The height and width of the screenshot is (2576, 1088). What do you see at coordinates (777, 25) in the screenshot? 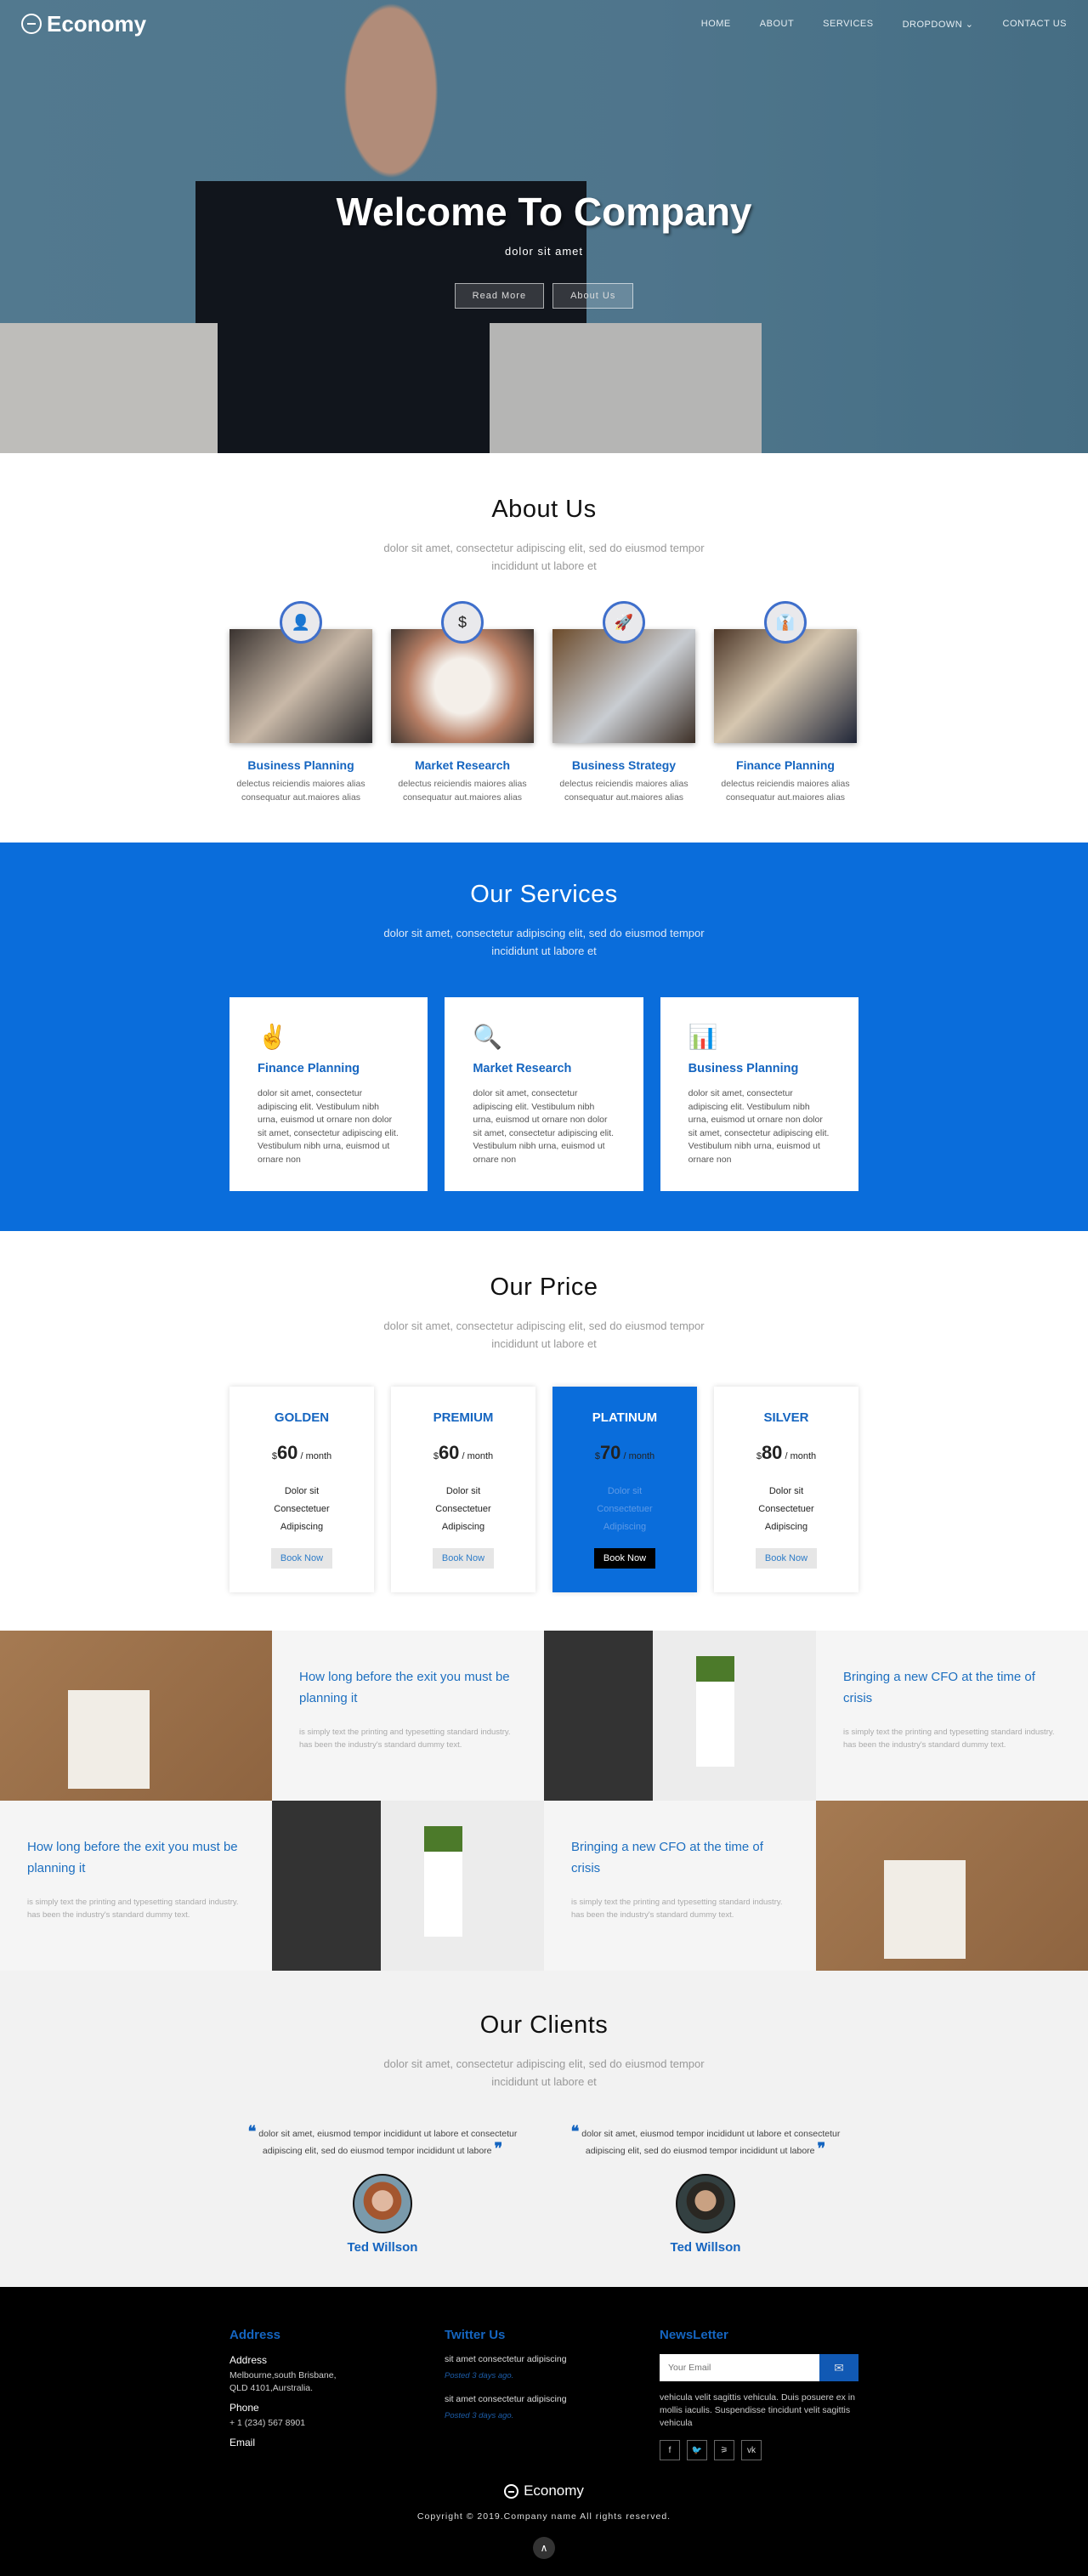
I see `nav-about: ABOUT` at bounding box center [777, 25].